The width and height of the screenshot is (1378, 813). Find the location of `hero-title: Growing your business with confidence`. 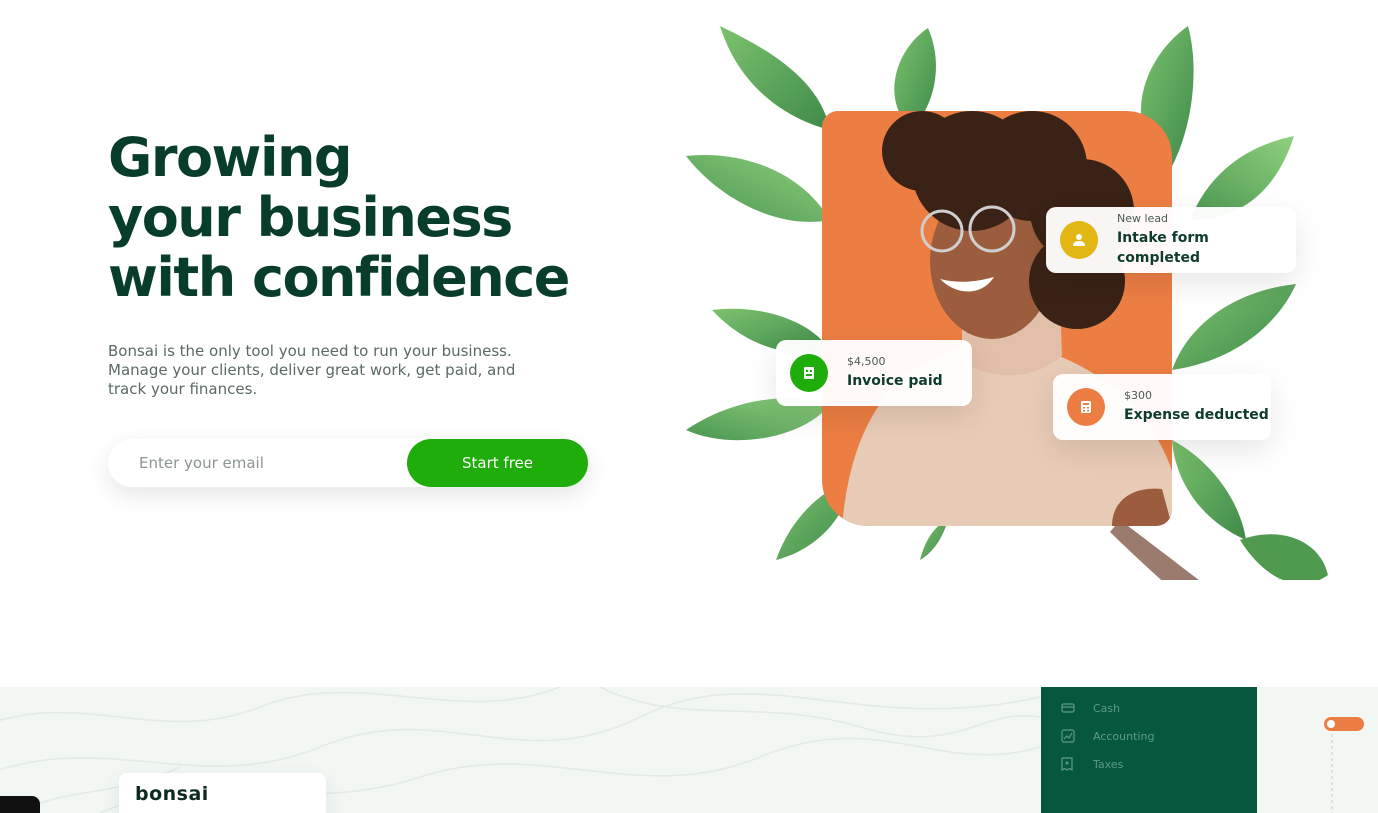

hero-title: Growing your business with confidence is located at coordinates (368, 218).